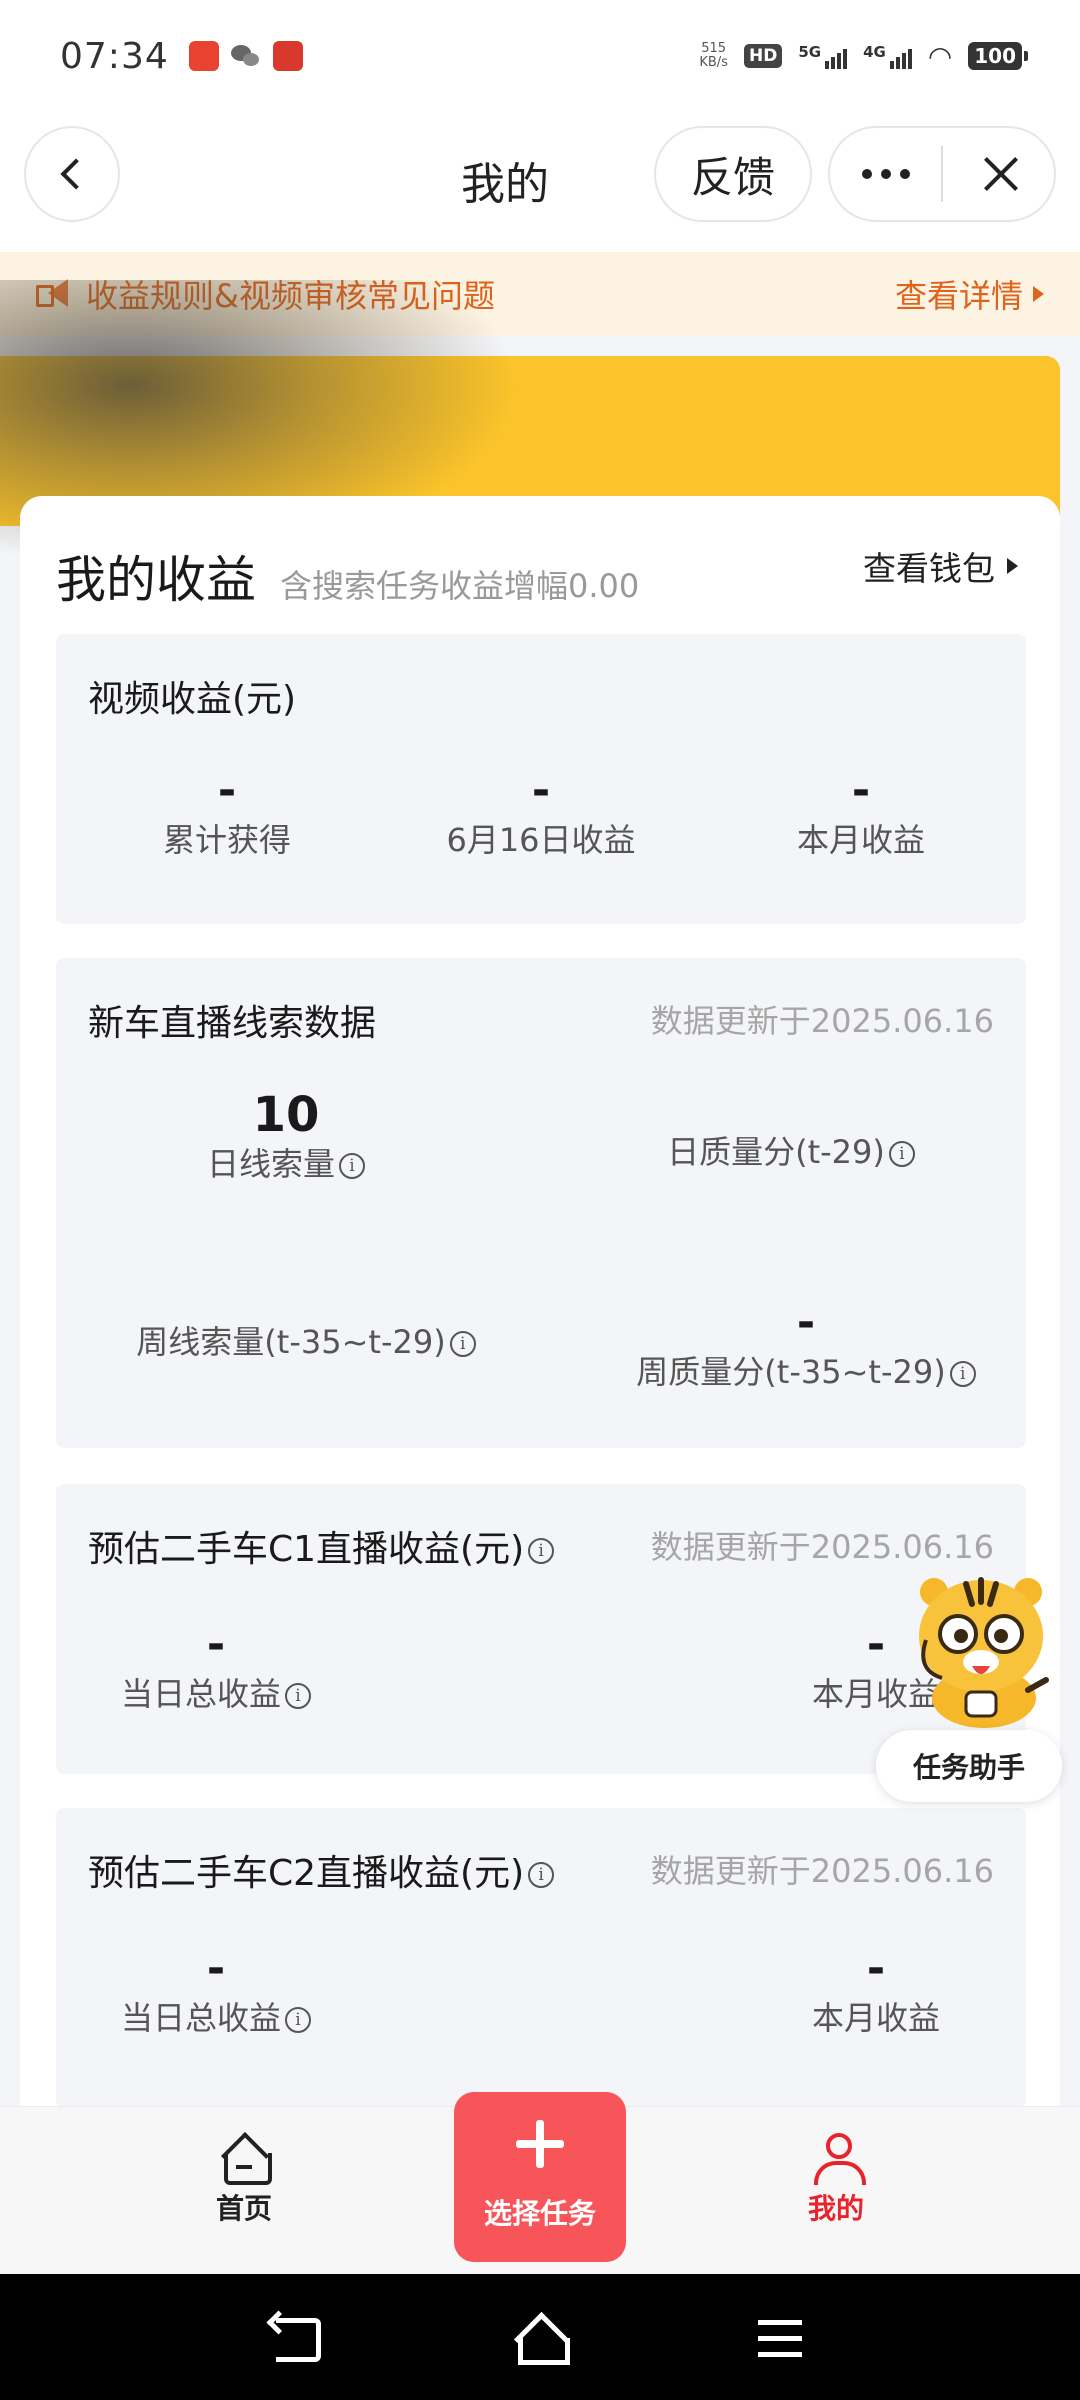 Image resolution: width=1080 pixels, height=2400 pixels. Describe the element at coordinates (998, 174) in the screenshot. I see `close-icon` at that location.